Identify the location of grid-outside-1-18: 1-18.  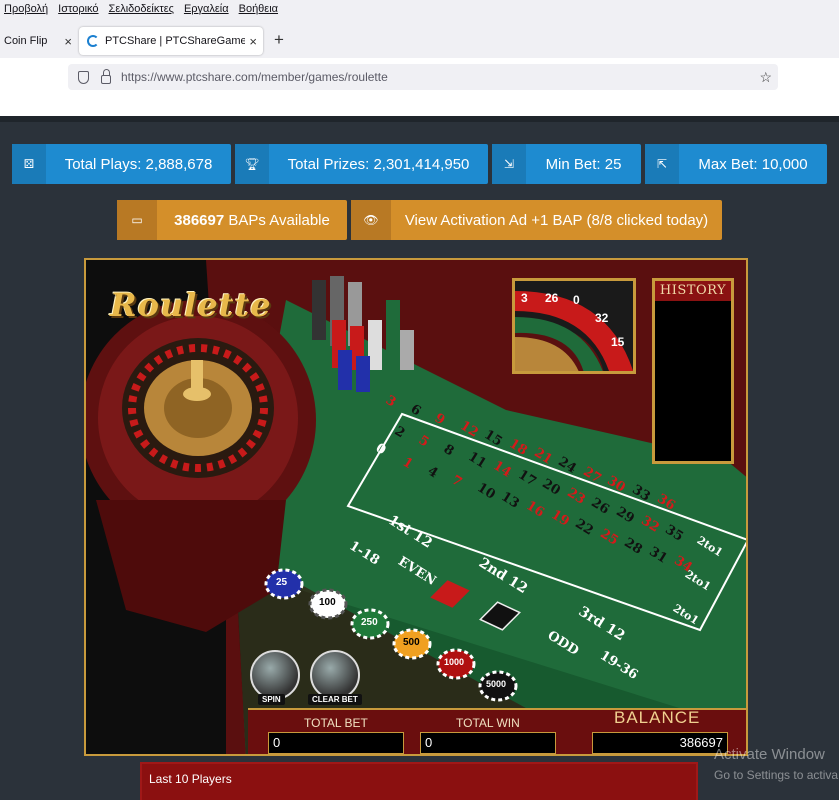
(364, 554).